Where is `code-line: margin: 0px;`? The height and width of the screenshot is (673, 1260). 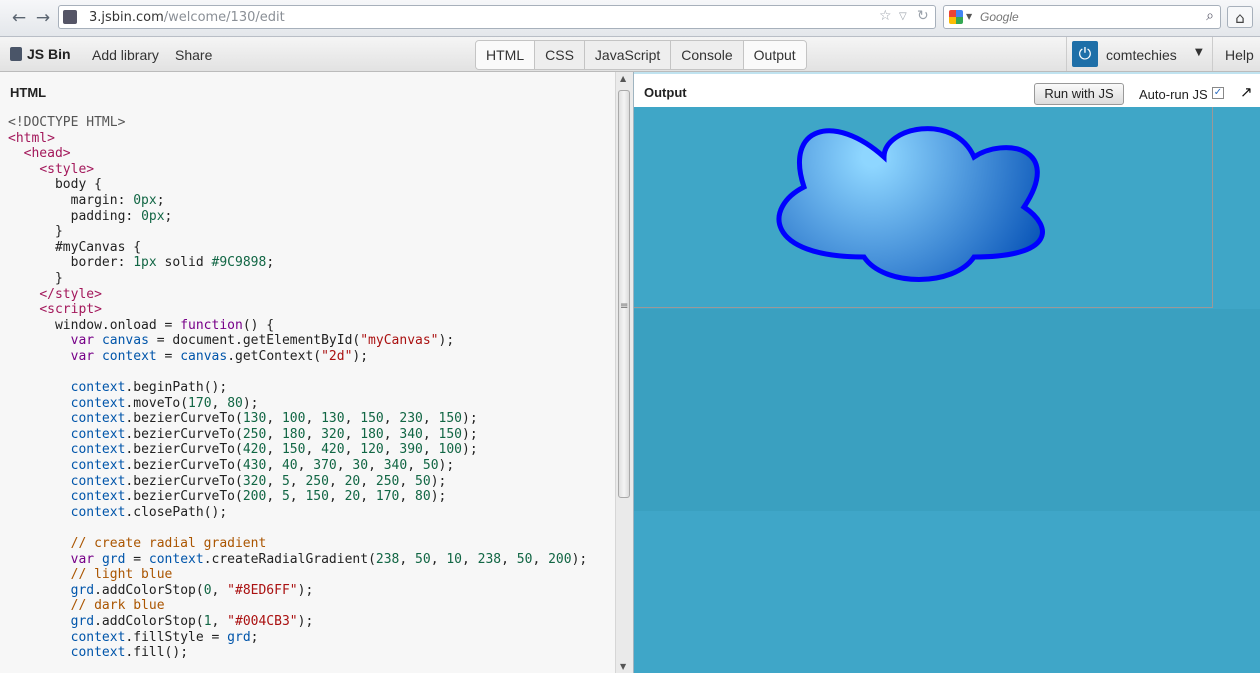
code-line: margin: 0px; is located at coordinates (86, 200).